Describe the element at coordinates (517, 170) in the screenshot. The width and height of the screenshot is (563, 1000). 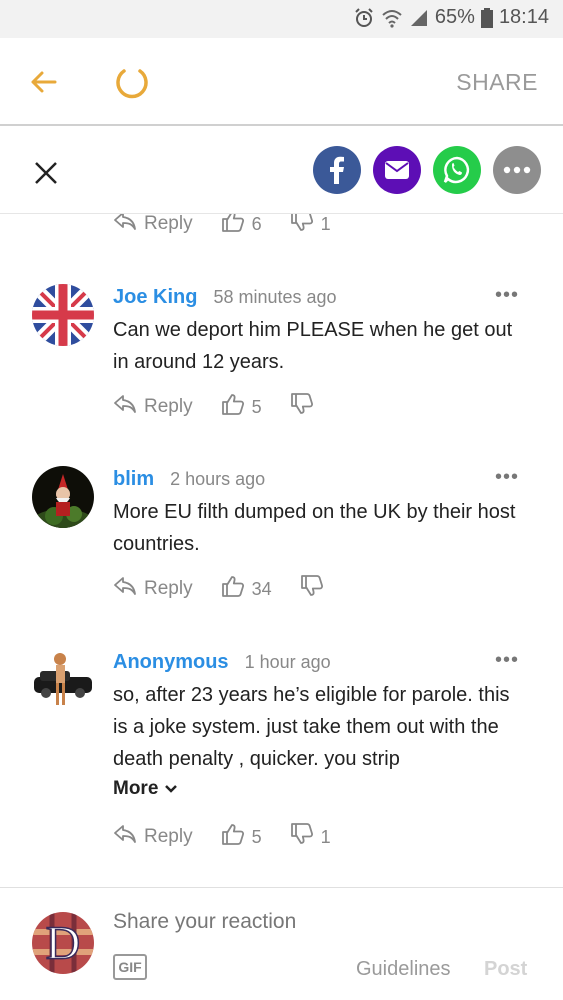
I see `more-options-icon` at that location.